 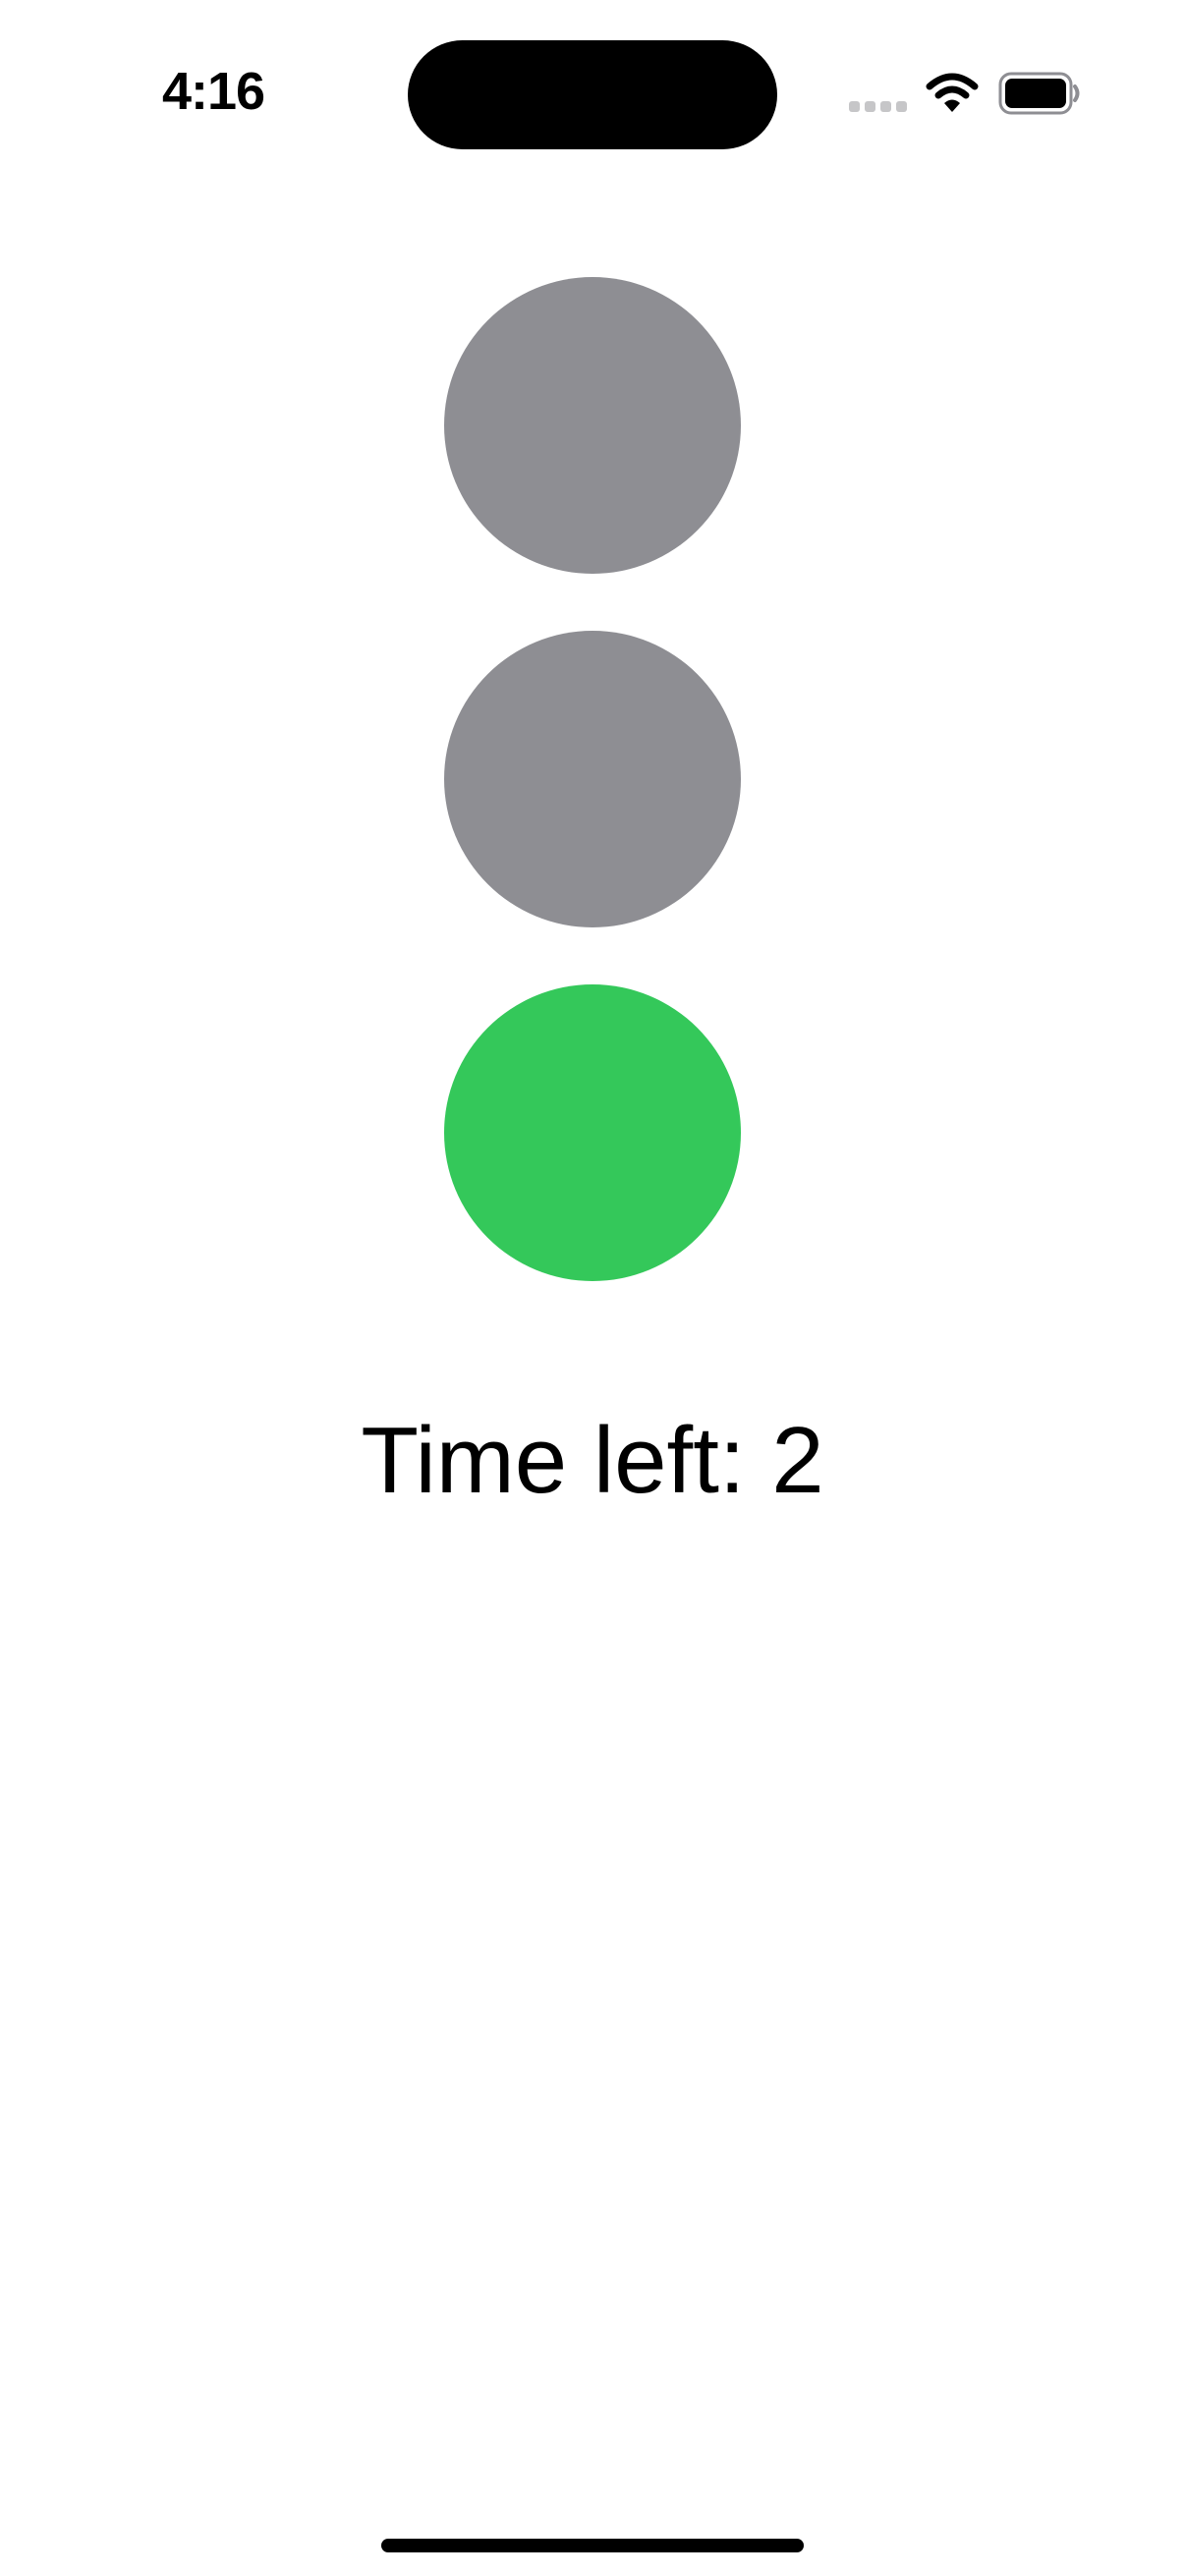 I want to click on light-middle, so click(x=592, y=779).